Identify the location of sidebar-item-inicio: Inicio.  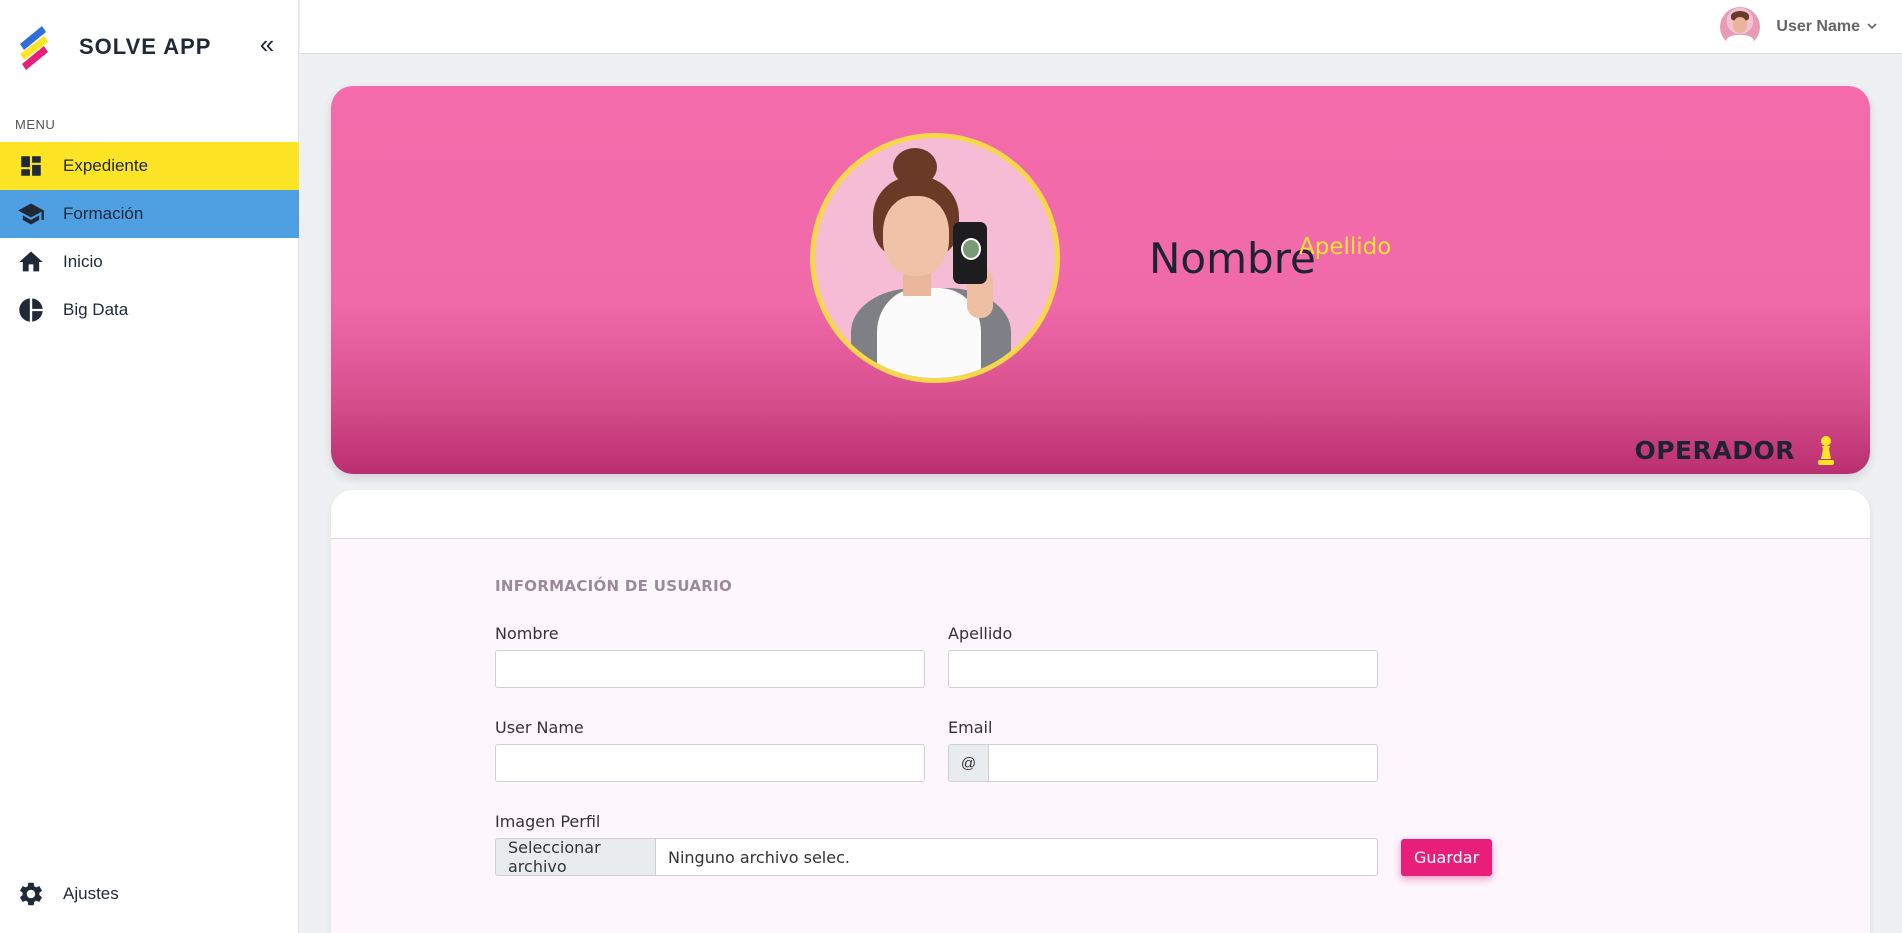
(149, 262).